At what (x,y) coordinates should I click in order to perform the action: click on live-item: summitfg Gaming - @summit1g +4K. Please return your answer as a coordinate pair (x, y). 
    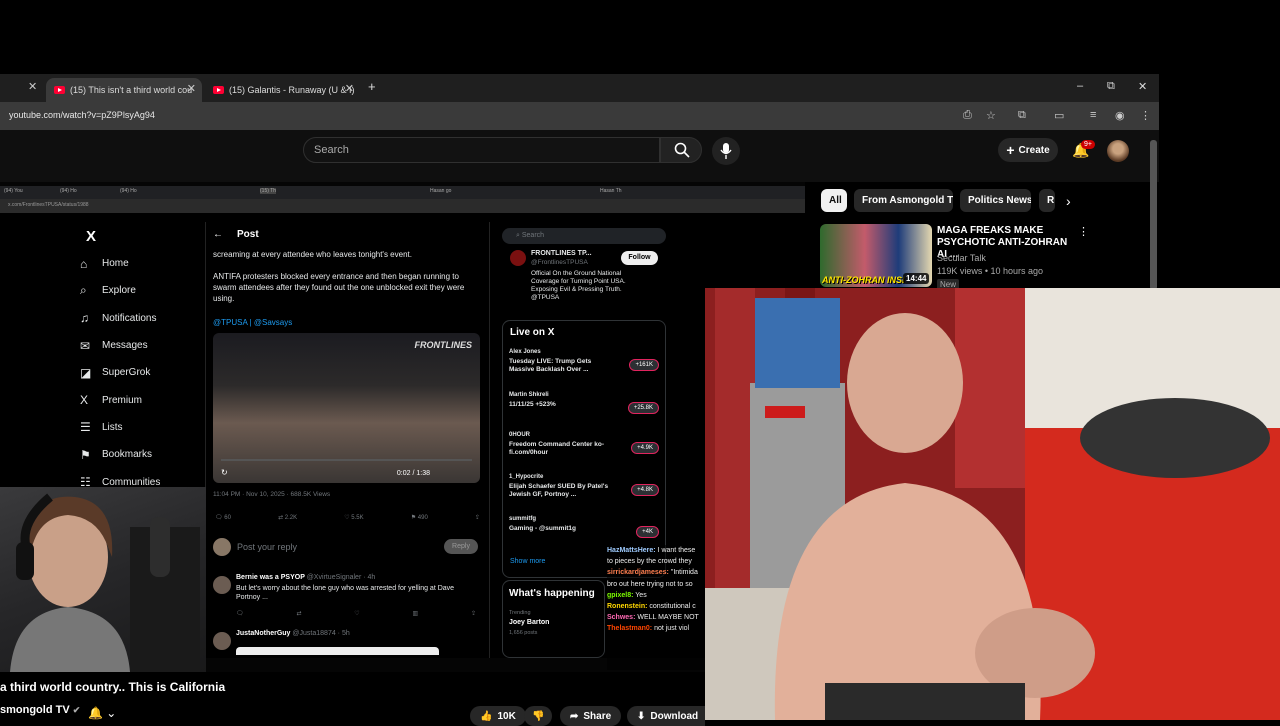
    Looking at the image, I should click on (584, 527).